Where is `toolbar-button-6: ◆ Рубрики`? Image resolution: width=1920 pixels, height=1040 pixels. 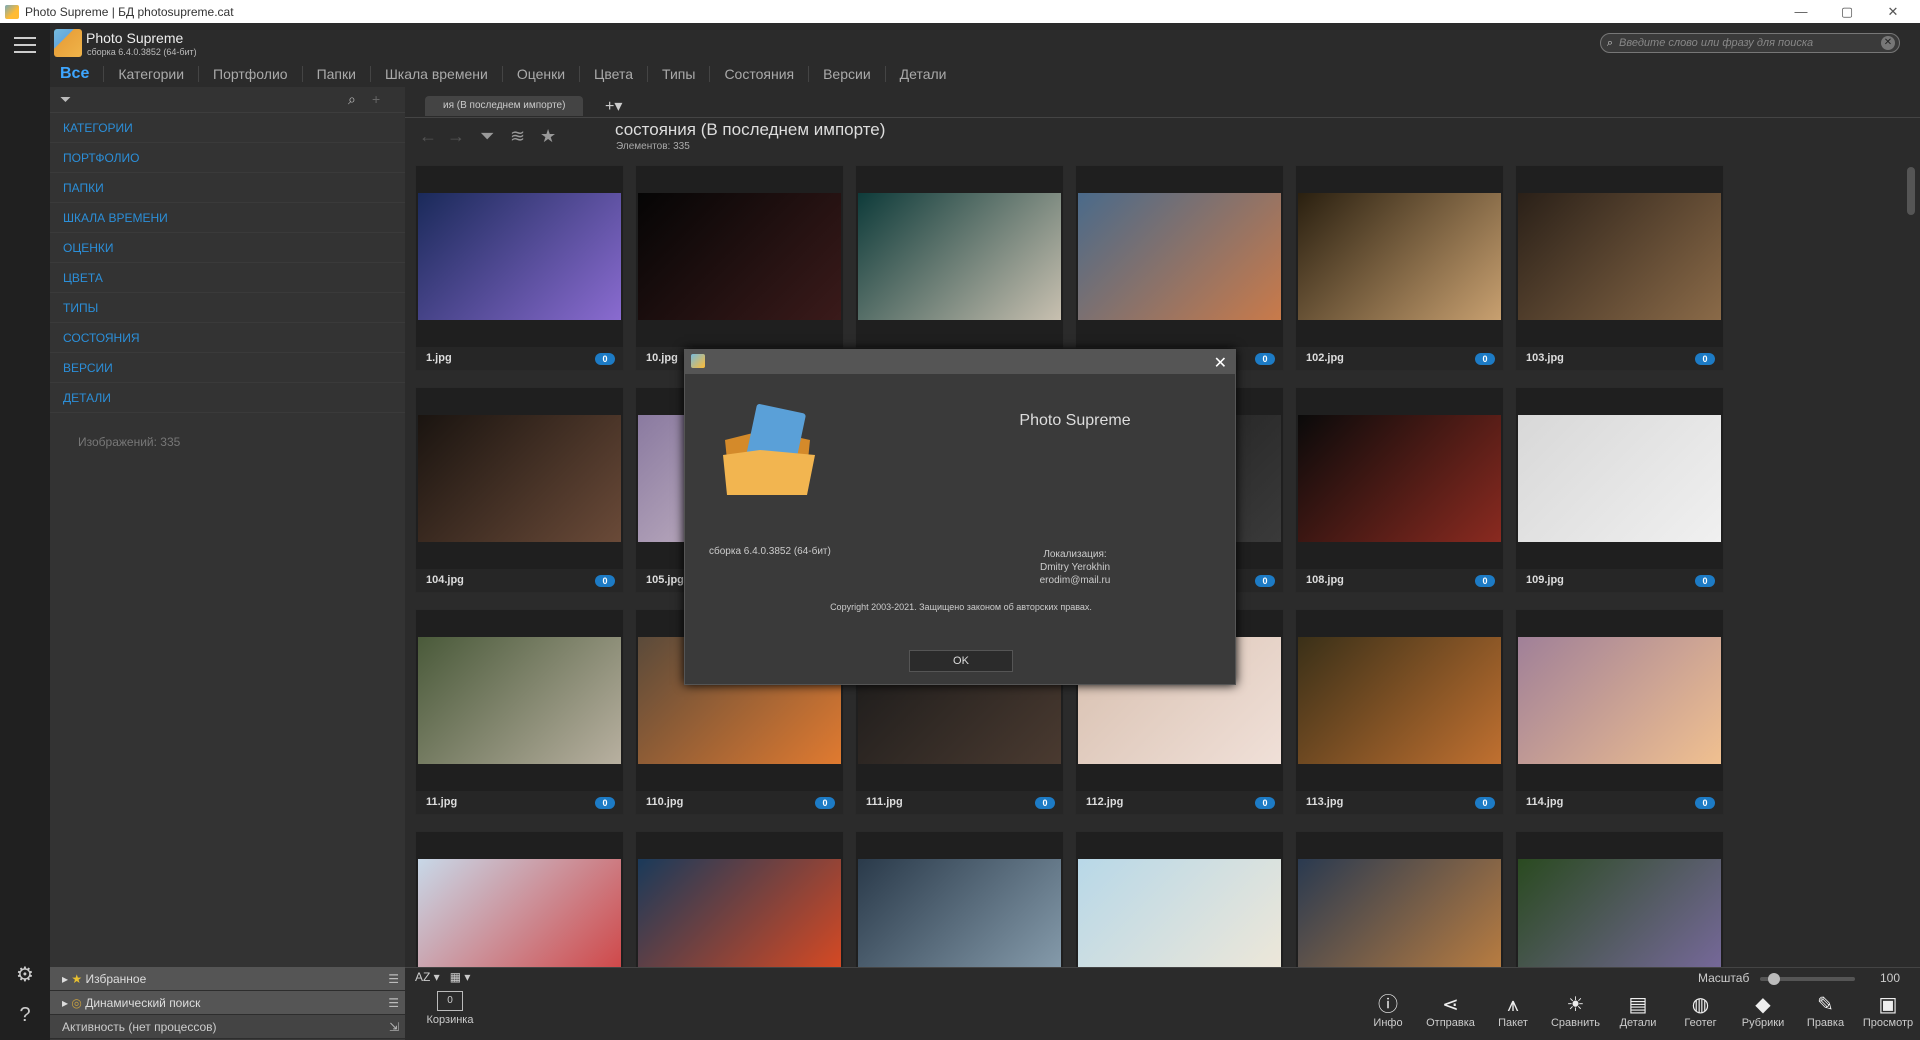 toolbar-button-6: ◆ Рубрики is located at coordinates (1763, 1011).